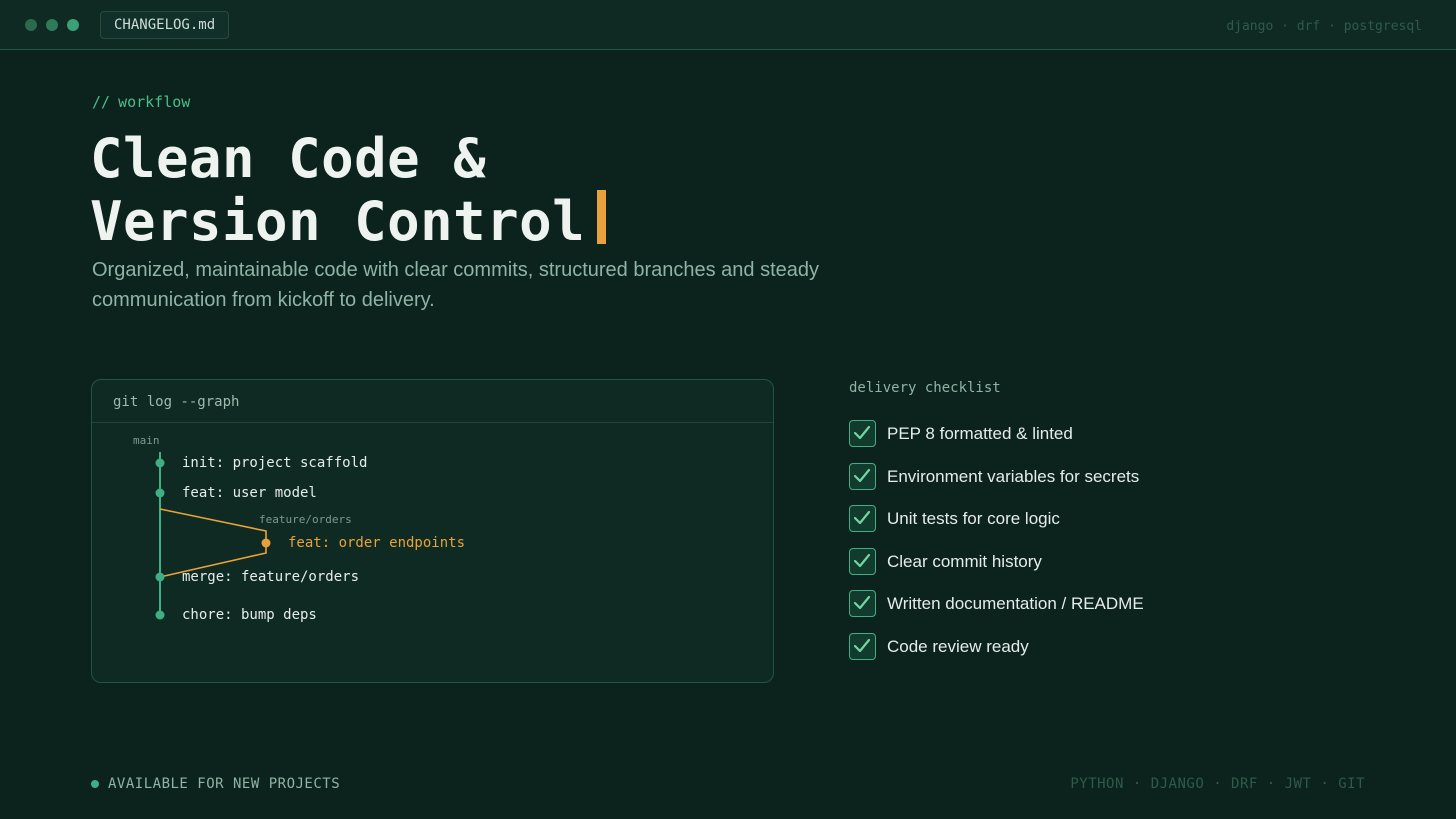 This screenshot has height=819, width=1456. I want to click on feature-branch-out-line, so click(213, 525).